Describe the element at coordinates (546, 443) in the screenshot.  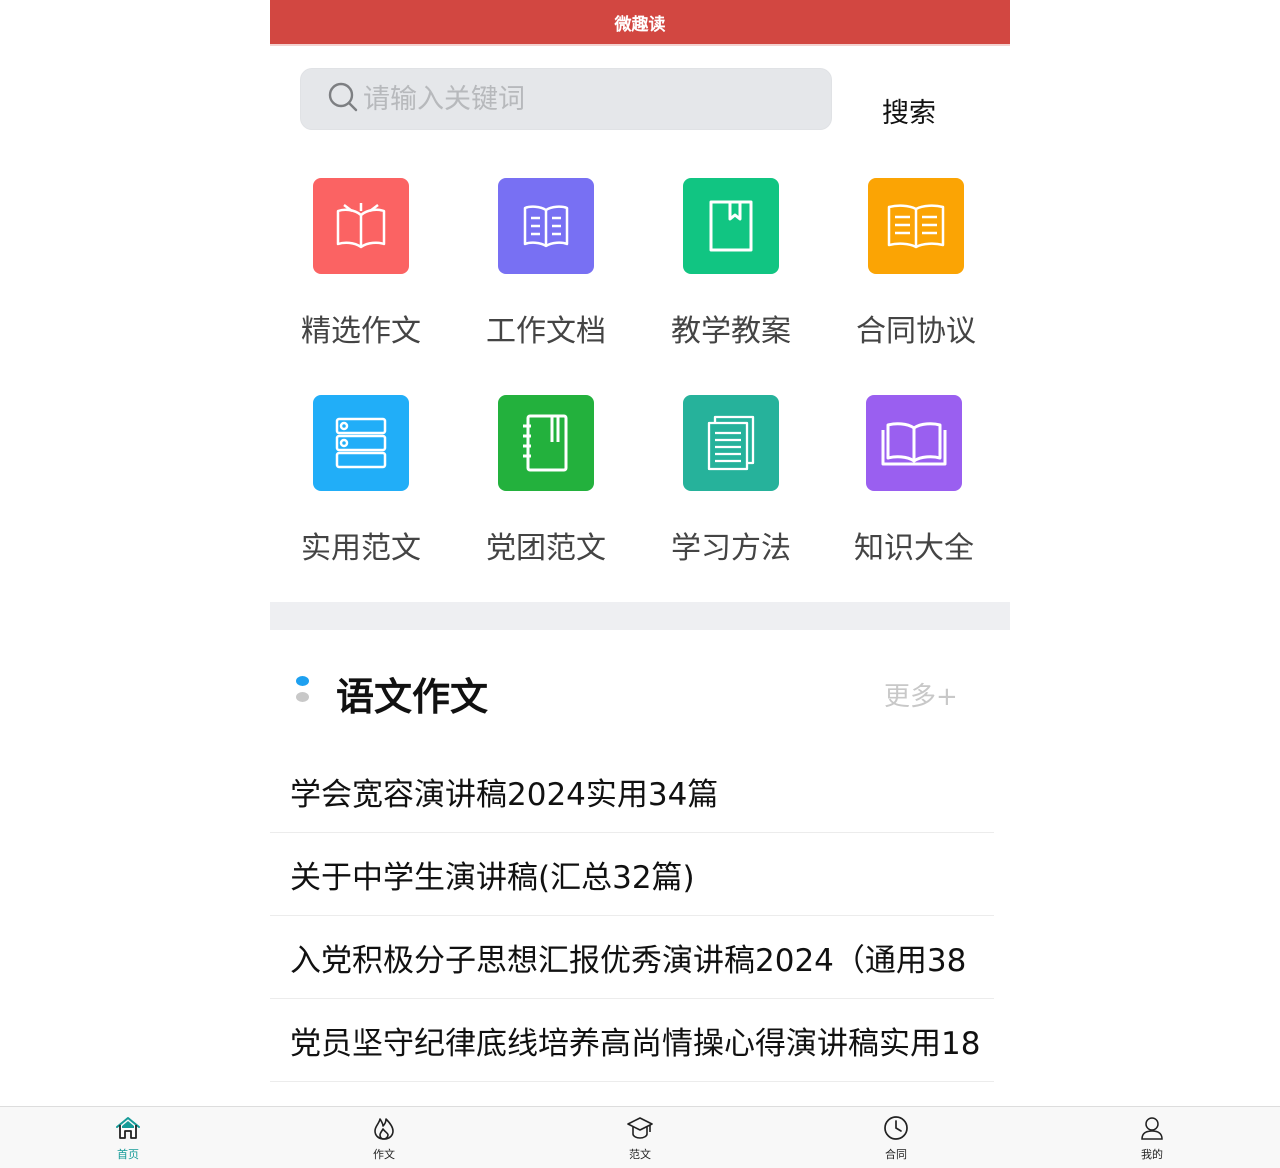
I see `notebook-icon` at that location.